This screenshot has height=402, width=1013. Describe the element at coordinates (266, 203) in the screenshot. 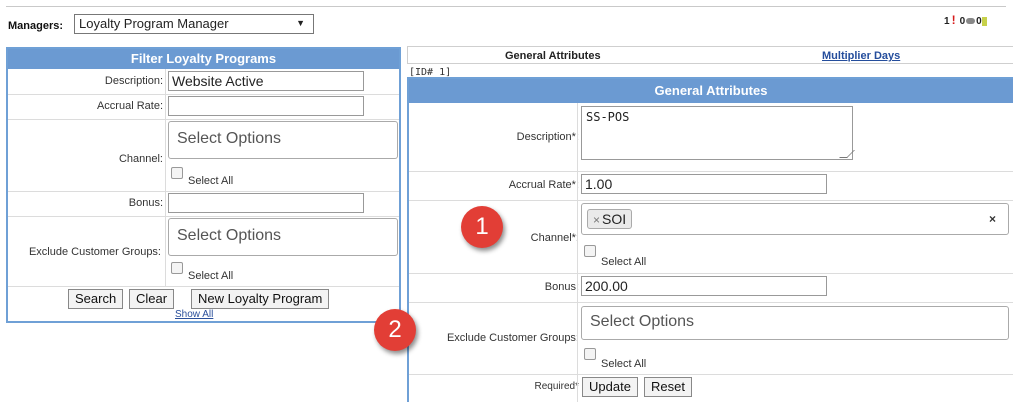

I see `filter-bonus-input` at that location.